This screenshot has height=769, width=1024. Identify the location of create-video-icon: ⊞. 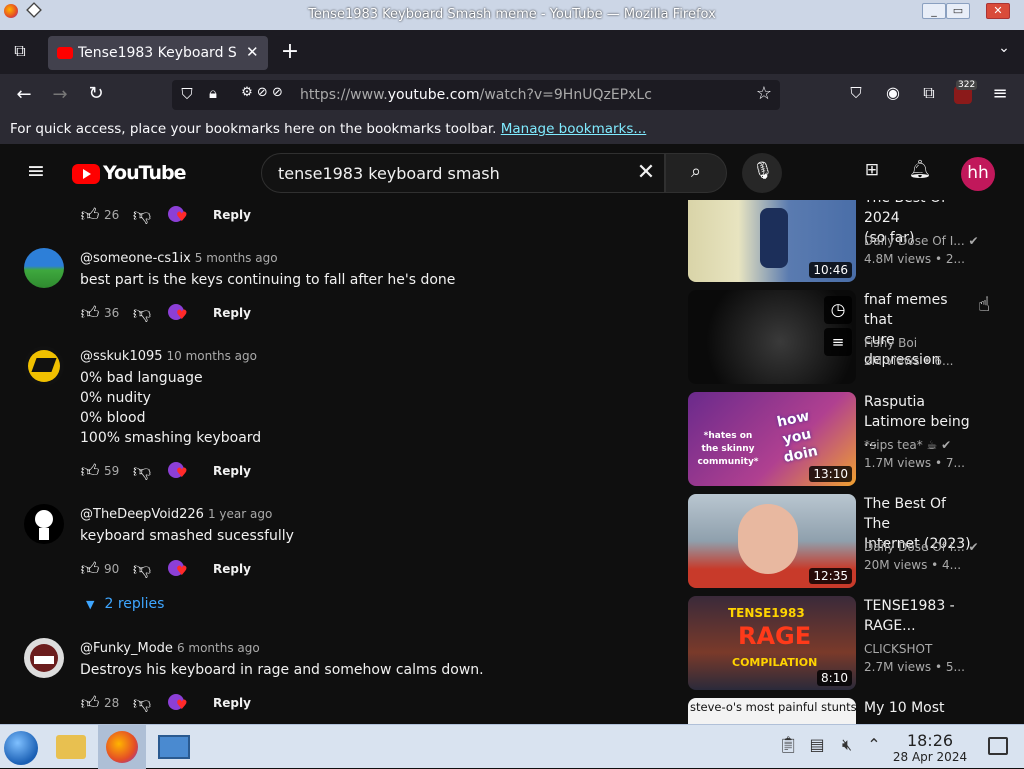
(872, 170).